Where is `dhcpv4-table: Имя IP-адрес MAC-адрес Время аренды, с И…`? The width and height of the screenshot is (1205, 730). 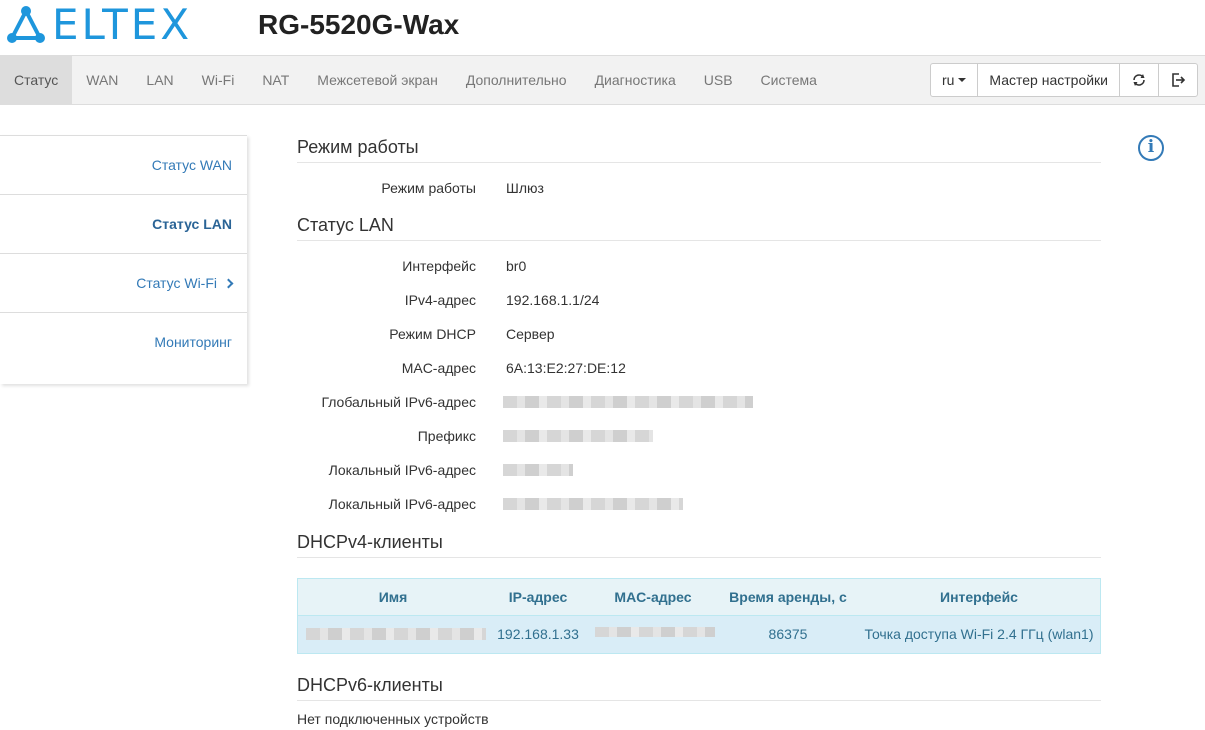 dhcpv4-table: Имя IP-адрес MAC-адрес Время аренды, с И… is located at coordinates (699, 616).